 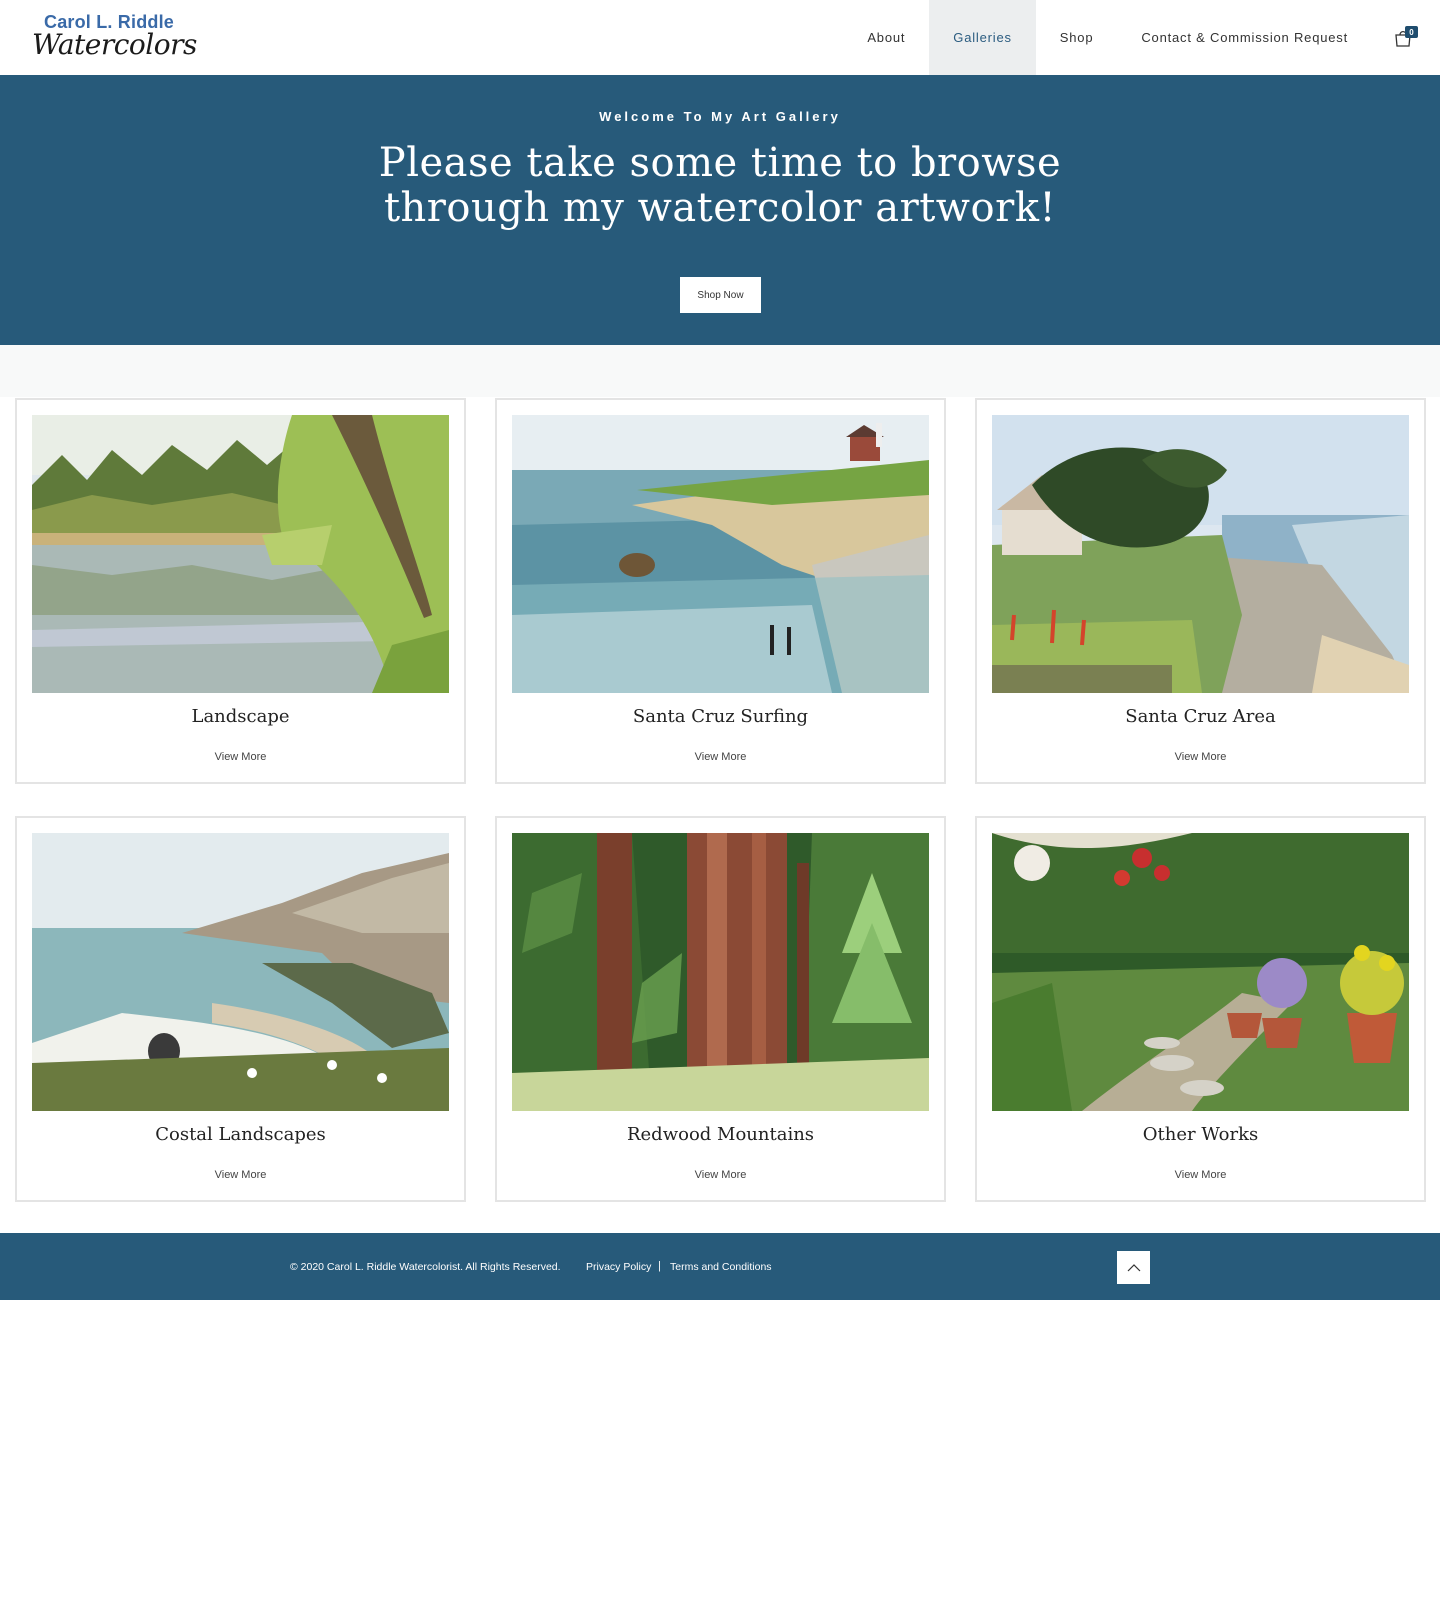 I want to click on gallery-image-santa-cruz-surfing, so click(x=720, y=554).